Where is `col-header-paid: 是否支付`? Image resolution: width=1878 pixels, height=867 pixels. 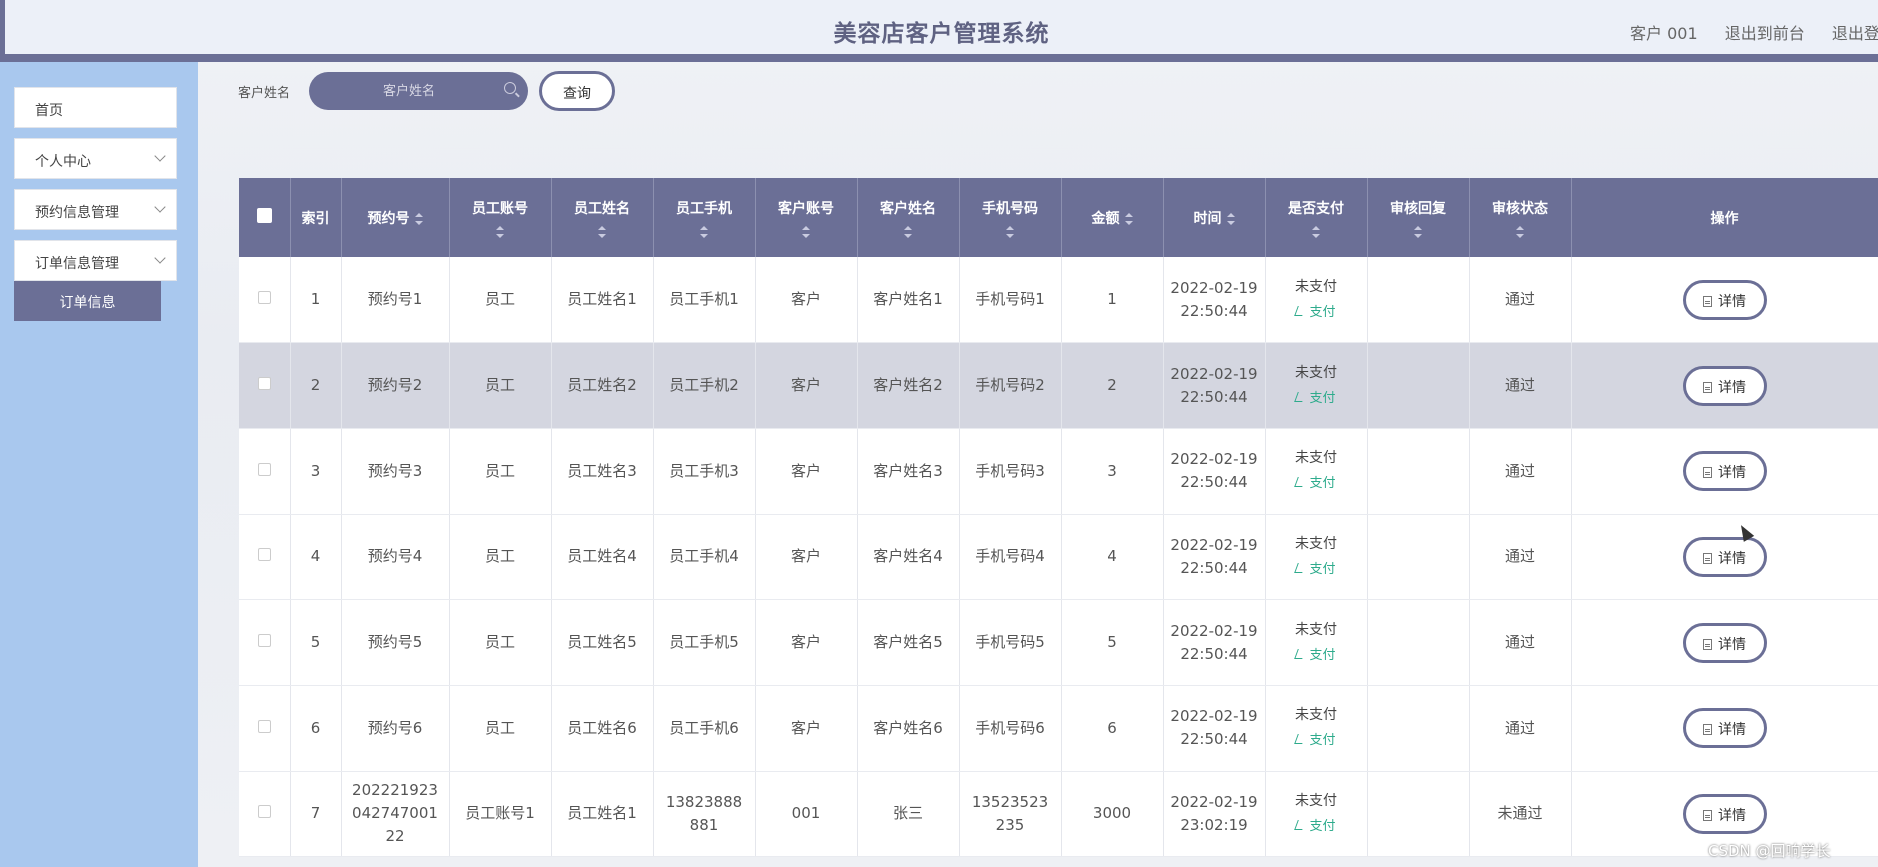 col-header-paid: 是否支付 is located at coordinates (1316, 217).